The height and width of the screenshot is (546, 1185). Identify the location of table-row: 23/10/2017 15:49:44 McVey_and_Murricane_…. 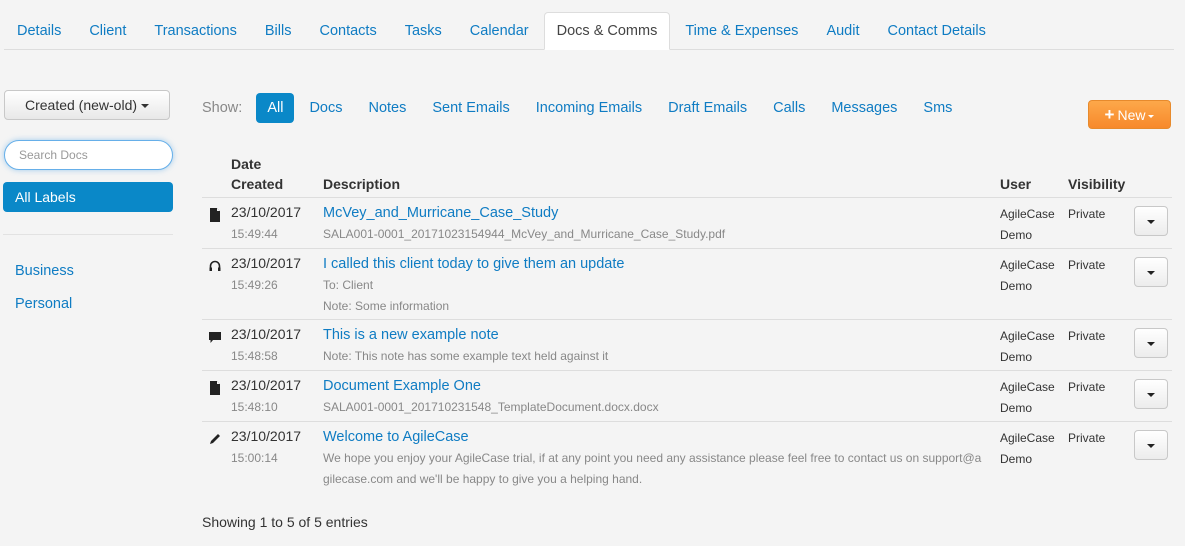
(687, 223).